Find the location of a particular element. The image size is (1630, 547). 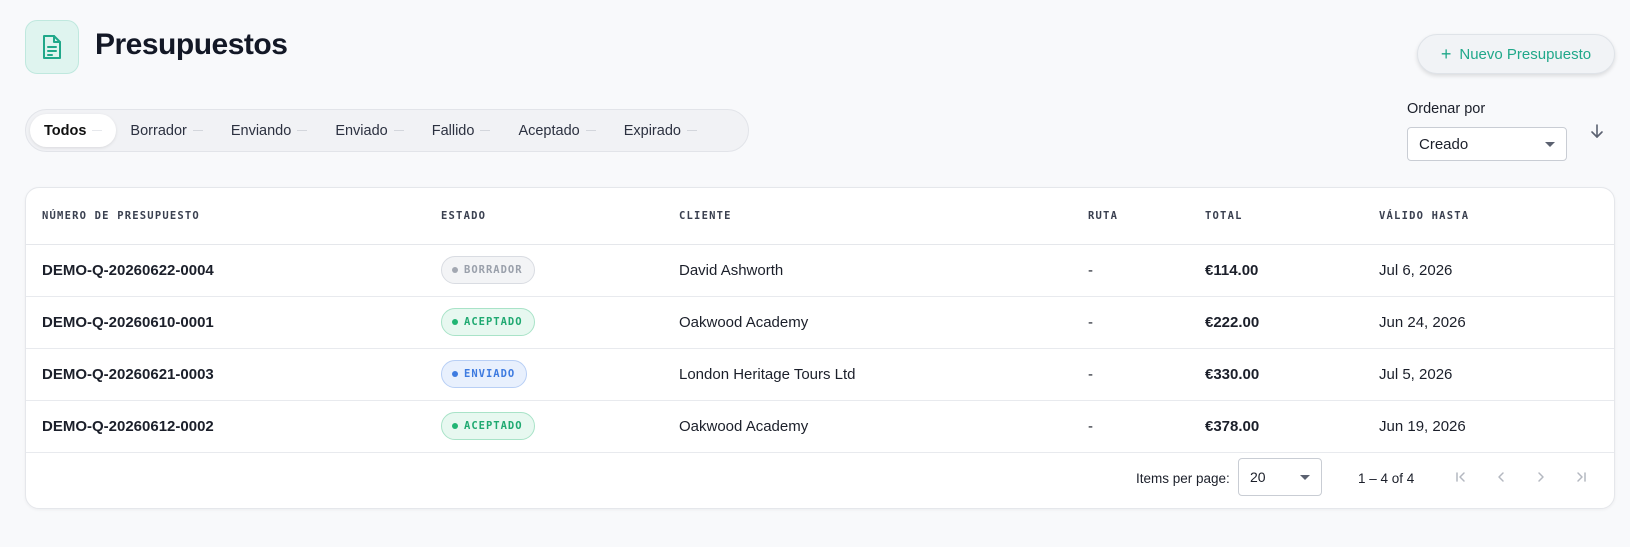

valid-until: Jun 19, 2026 is located at coordinates (1496, 426).